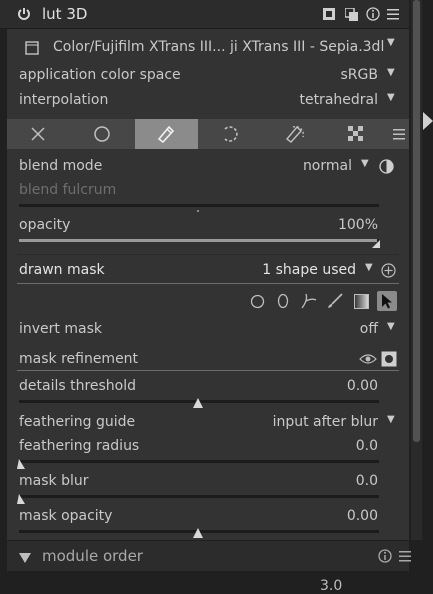 The height and width of the screenshot is (594, 433). What do you see at coordinates (21, 500) in the screenshot?
I see `mask-blur-handle` at bounding box center [21, 500].